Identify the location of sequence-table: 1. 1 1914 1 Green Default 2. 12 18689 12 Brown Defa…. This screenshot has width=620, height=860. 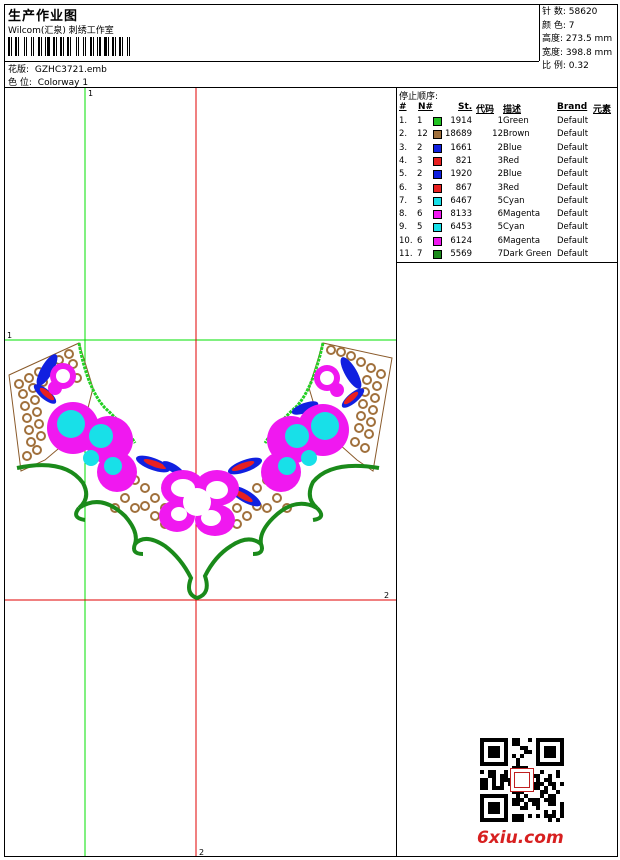
(508, 188).